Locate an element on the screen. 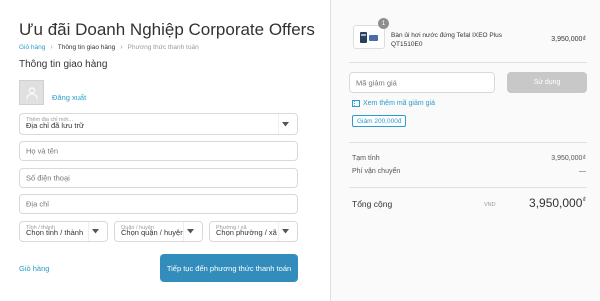  subtotal-value: 3,950,000₫ is located at coordinates (568, 158).